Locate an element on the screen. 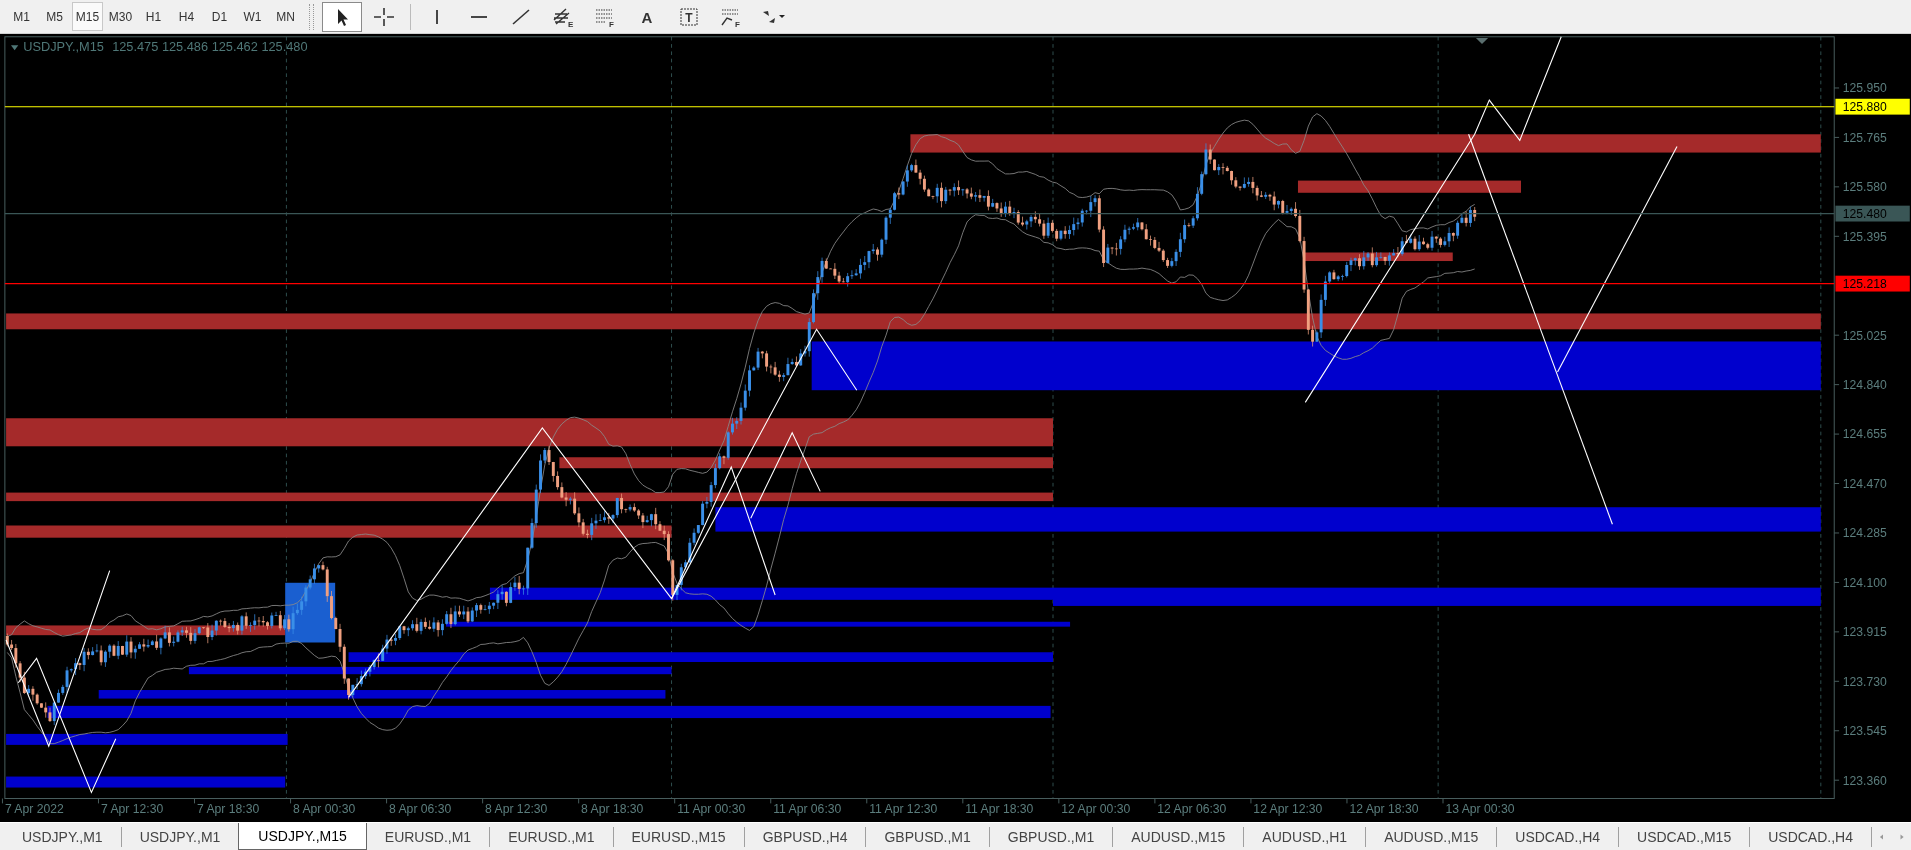 The image size is (1911, 850). price-label: 123.915 is located at coordinates (1864, 632).